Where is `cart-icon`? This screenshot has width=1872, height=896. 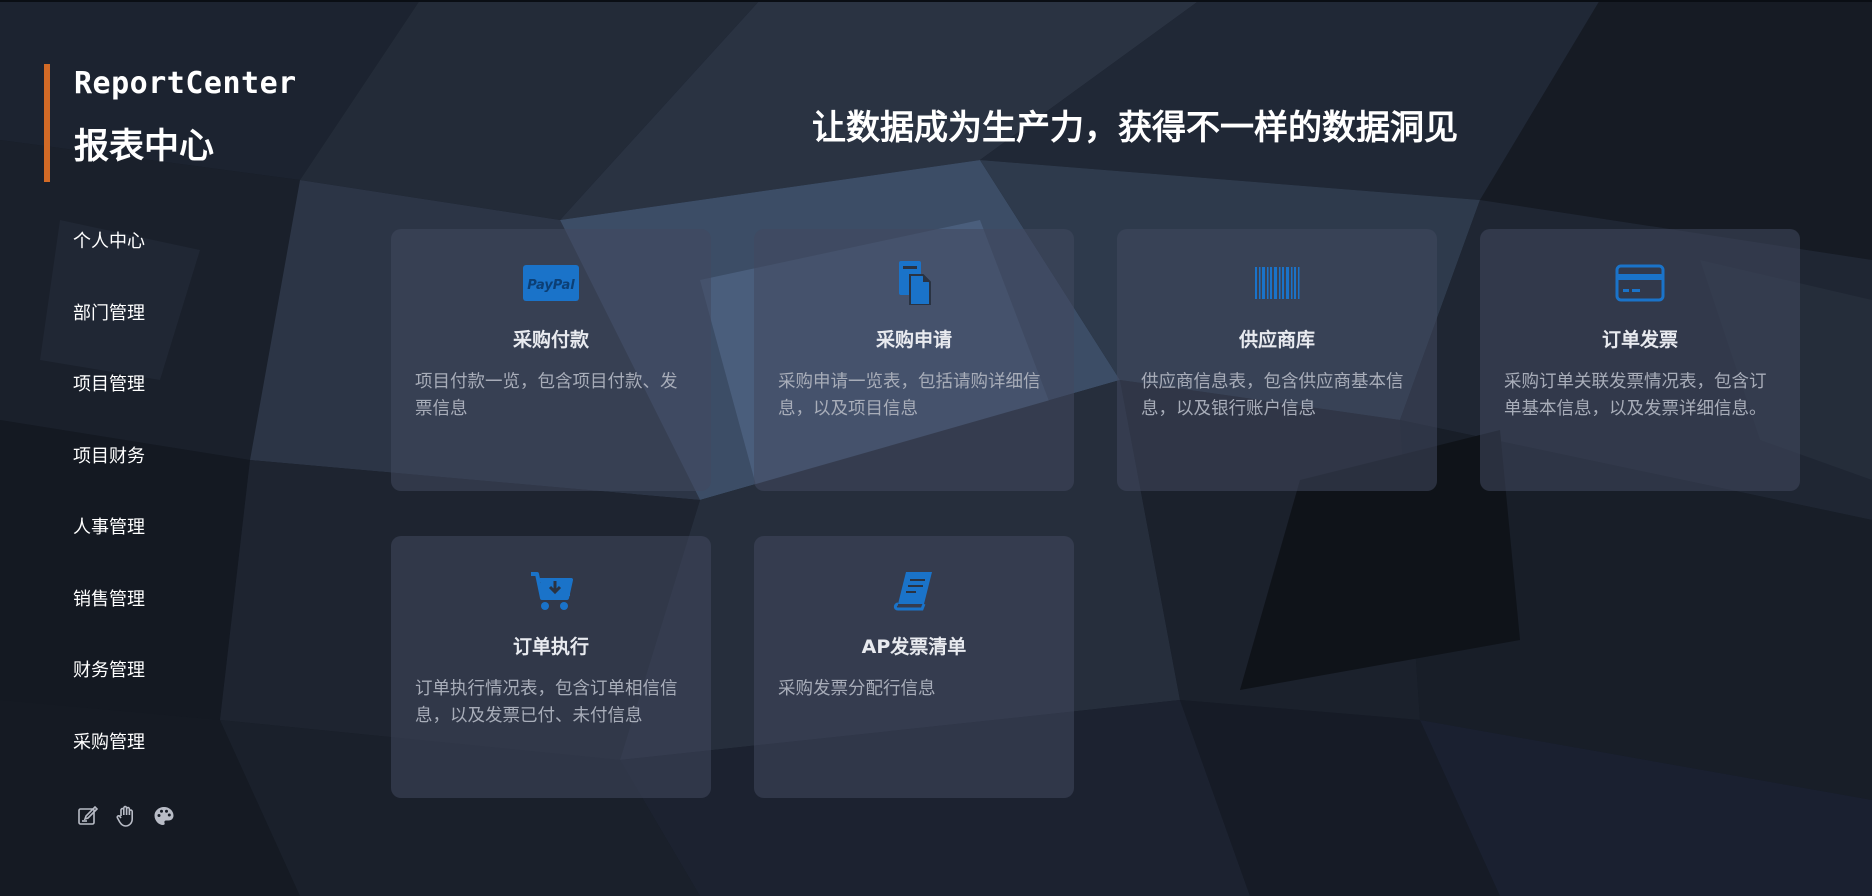
cart-icon is located at coordinates (551, 590).